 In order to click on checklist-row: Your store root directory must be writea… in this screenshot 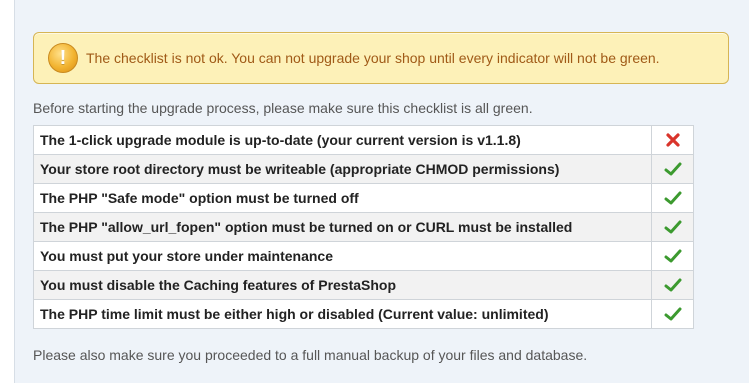, I will do `click(363, 169)`.